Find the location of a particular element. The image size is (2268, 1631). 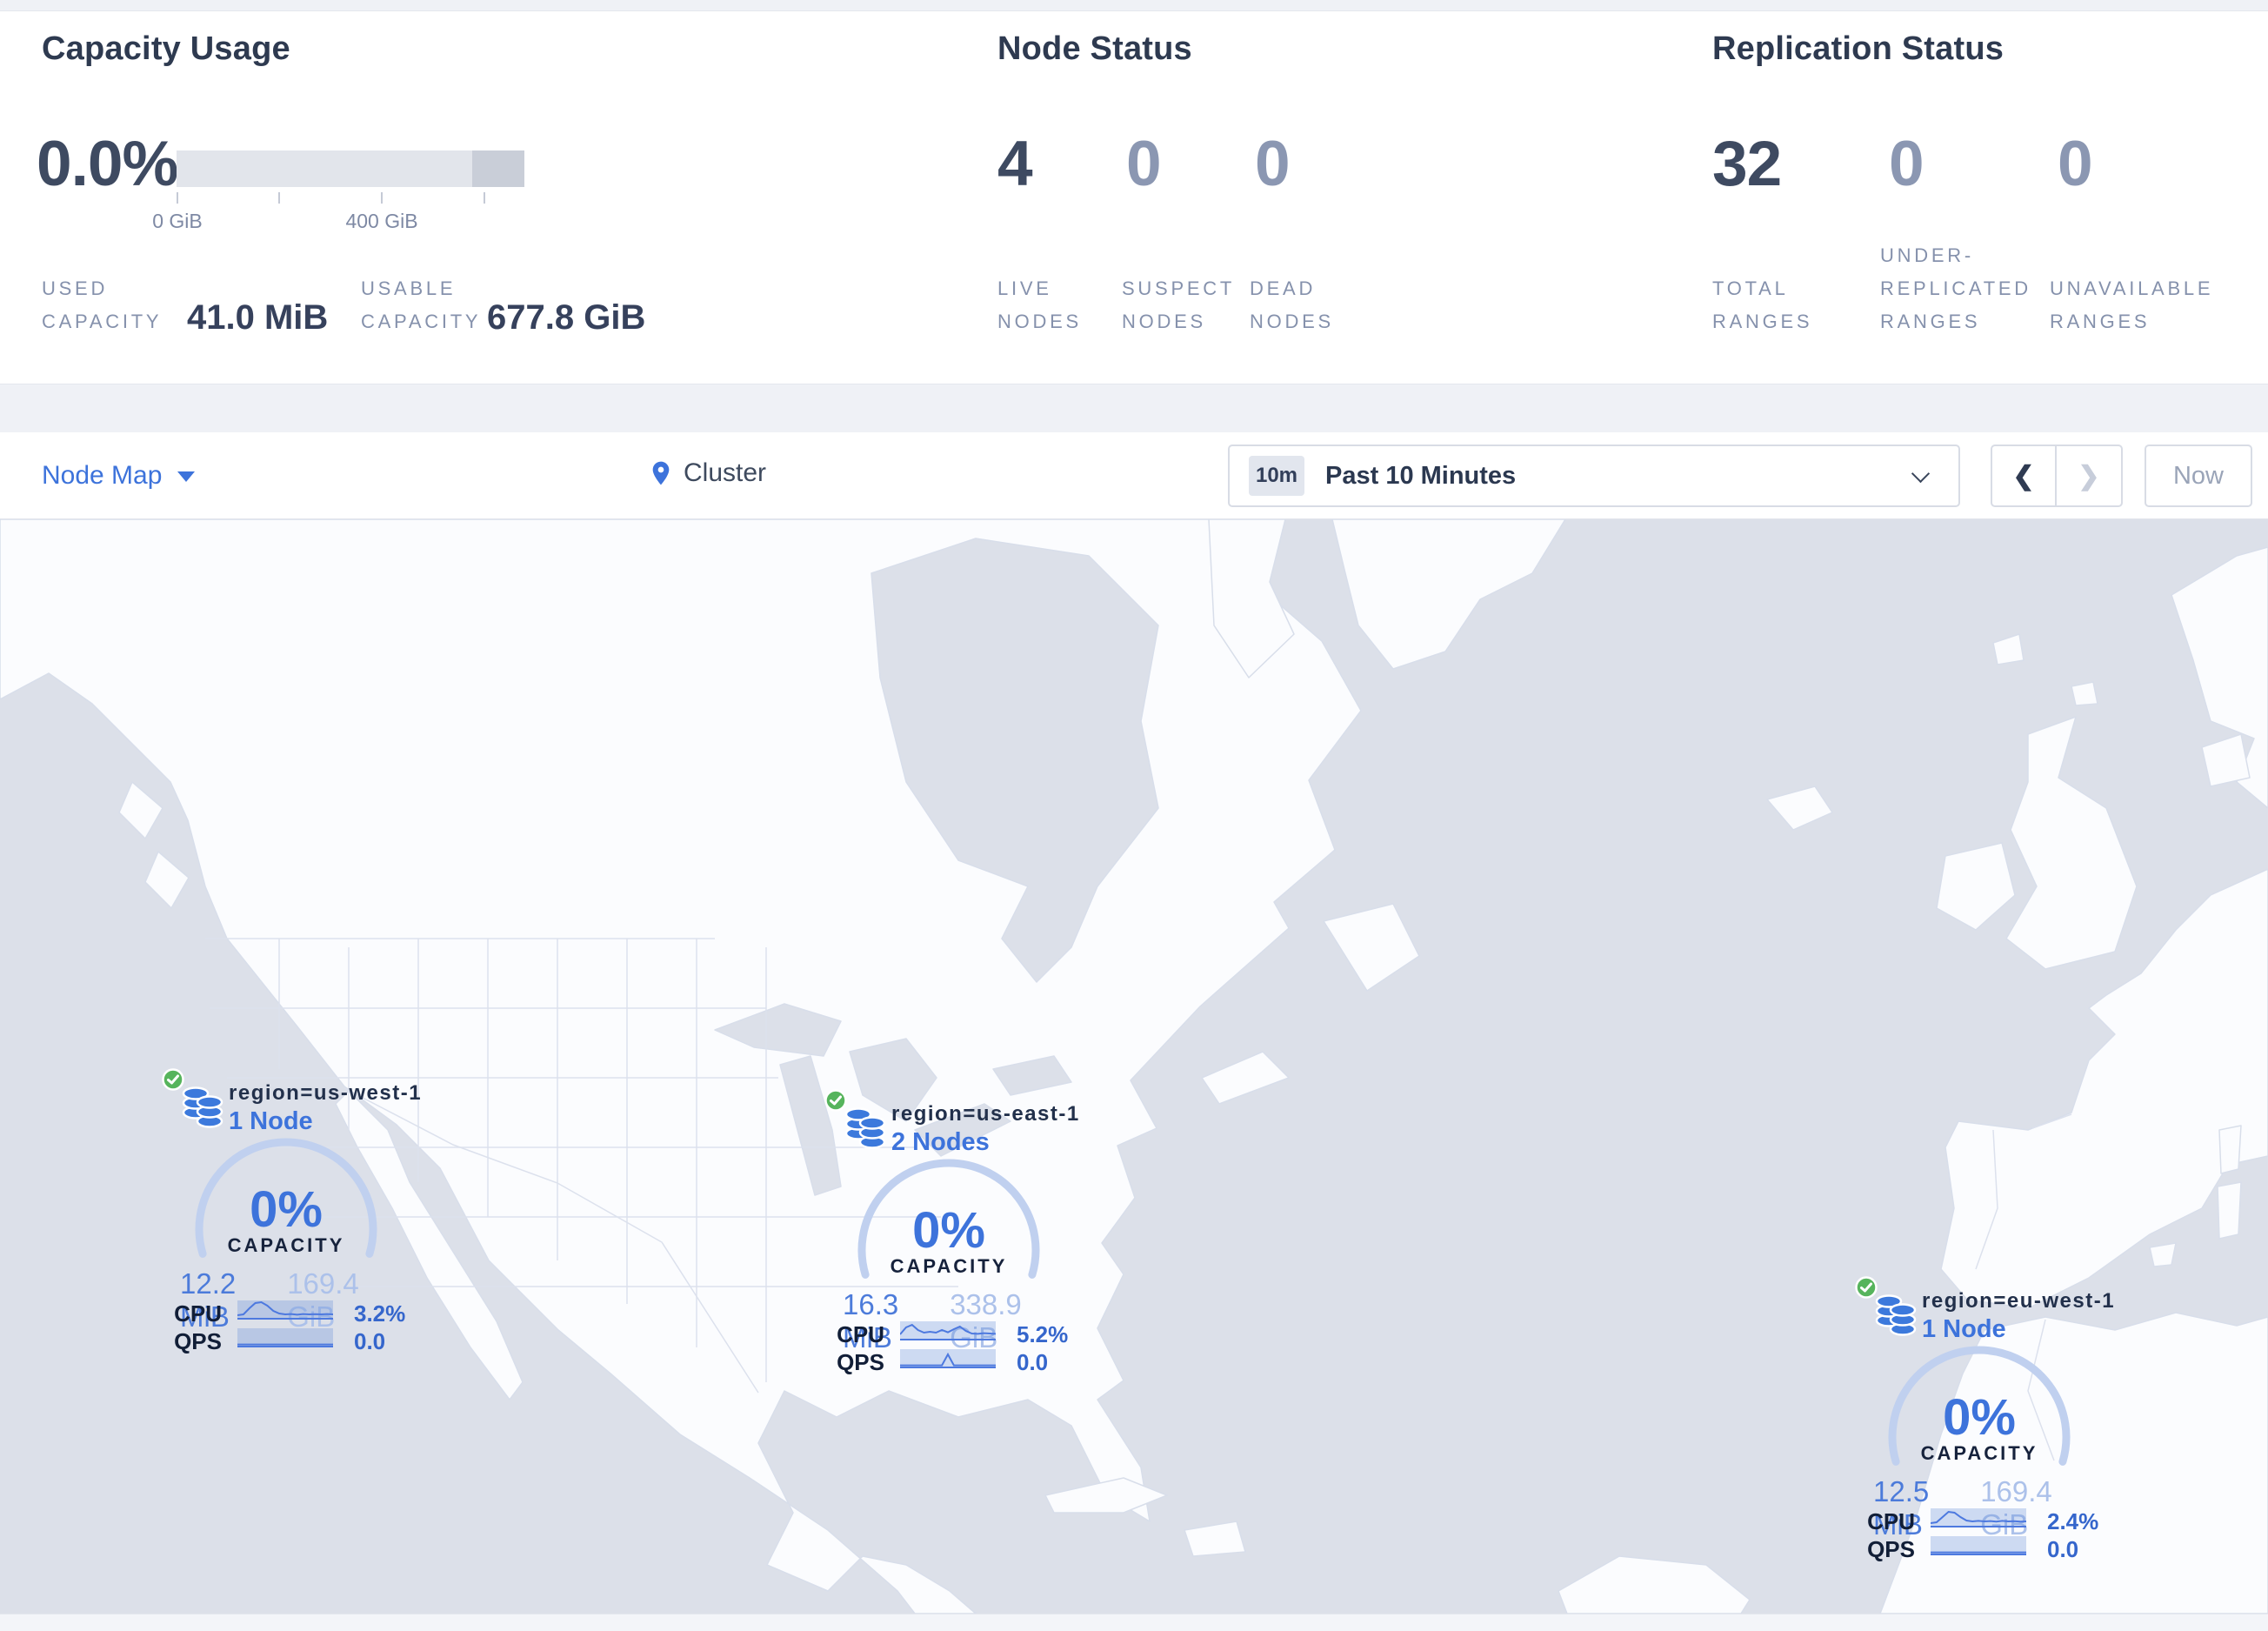

time-window-dropdown: 10m Past 10 Minutes is located at coordinates (1594, 476).